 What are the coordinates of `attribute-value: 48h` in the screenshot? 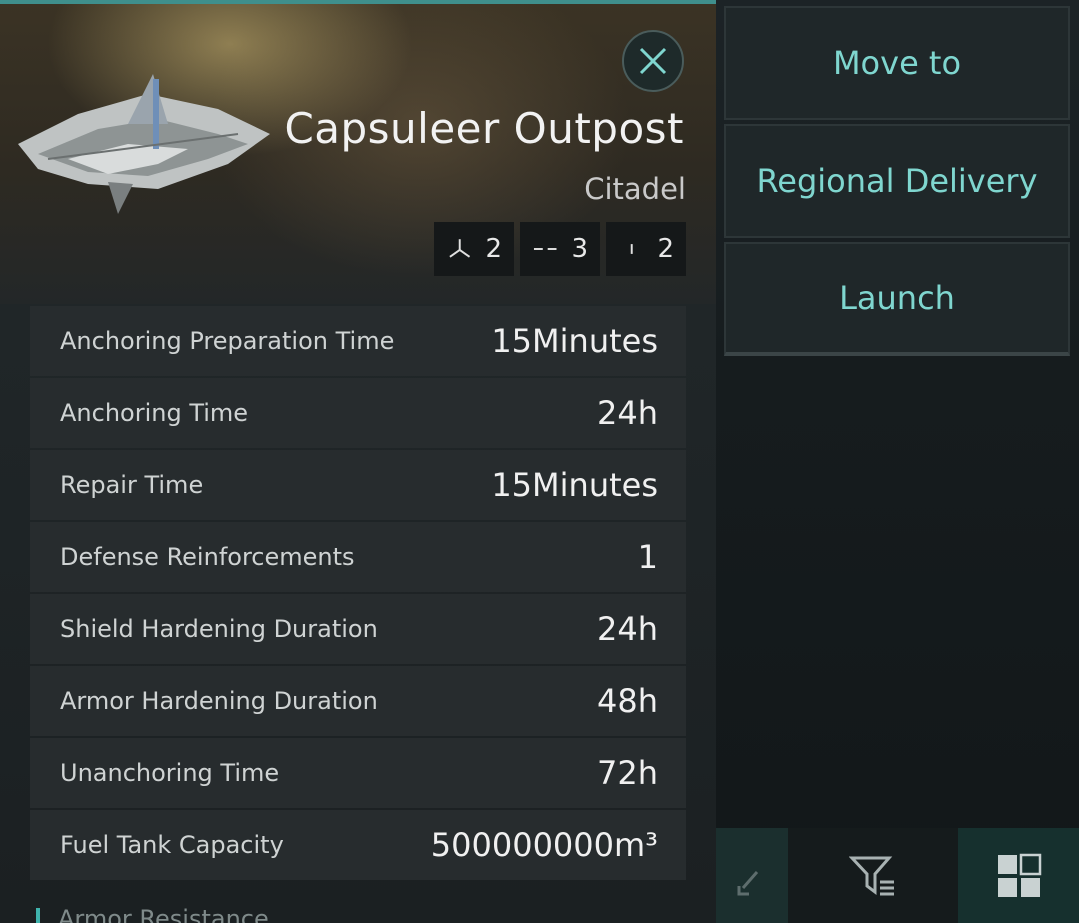 It's located at (627, 701).